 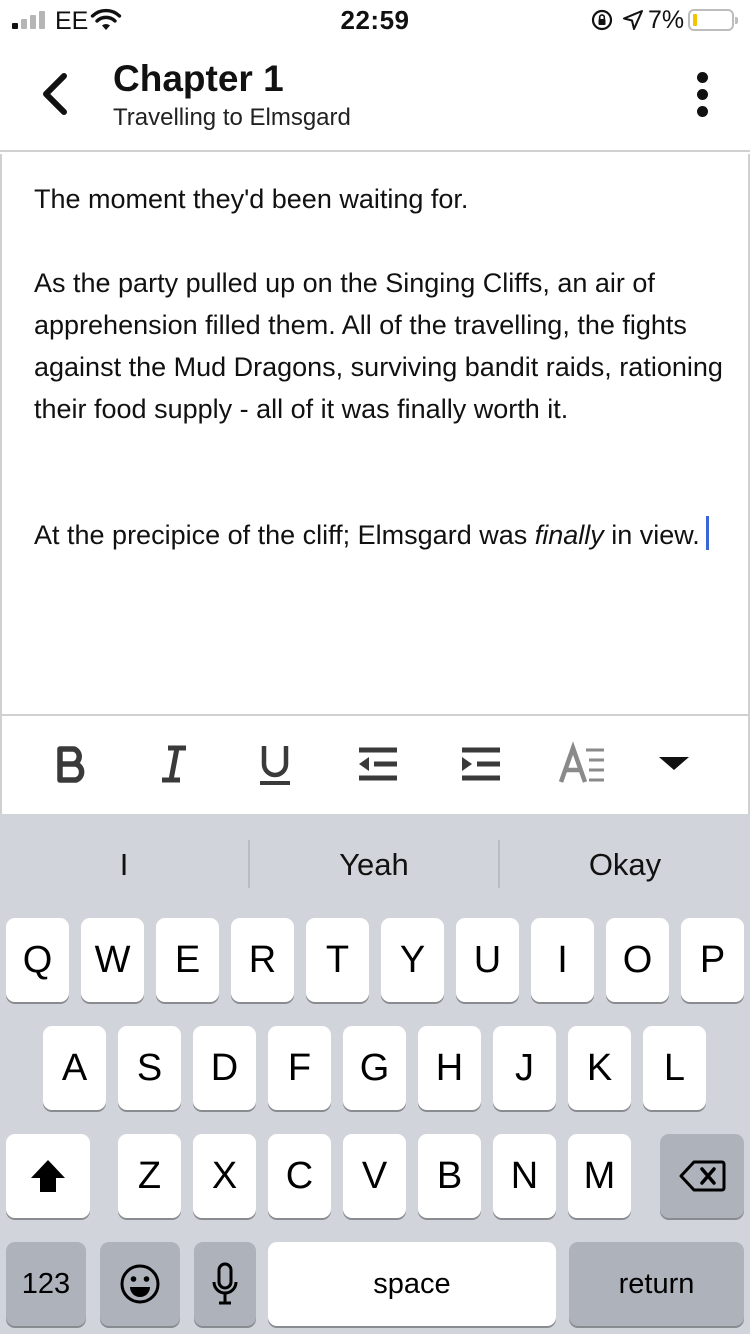 I want to click on editor-paragraph: The moment they'd been waiting for., so click(x=251, y=199).